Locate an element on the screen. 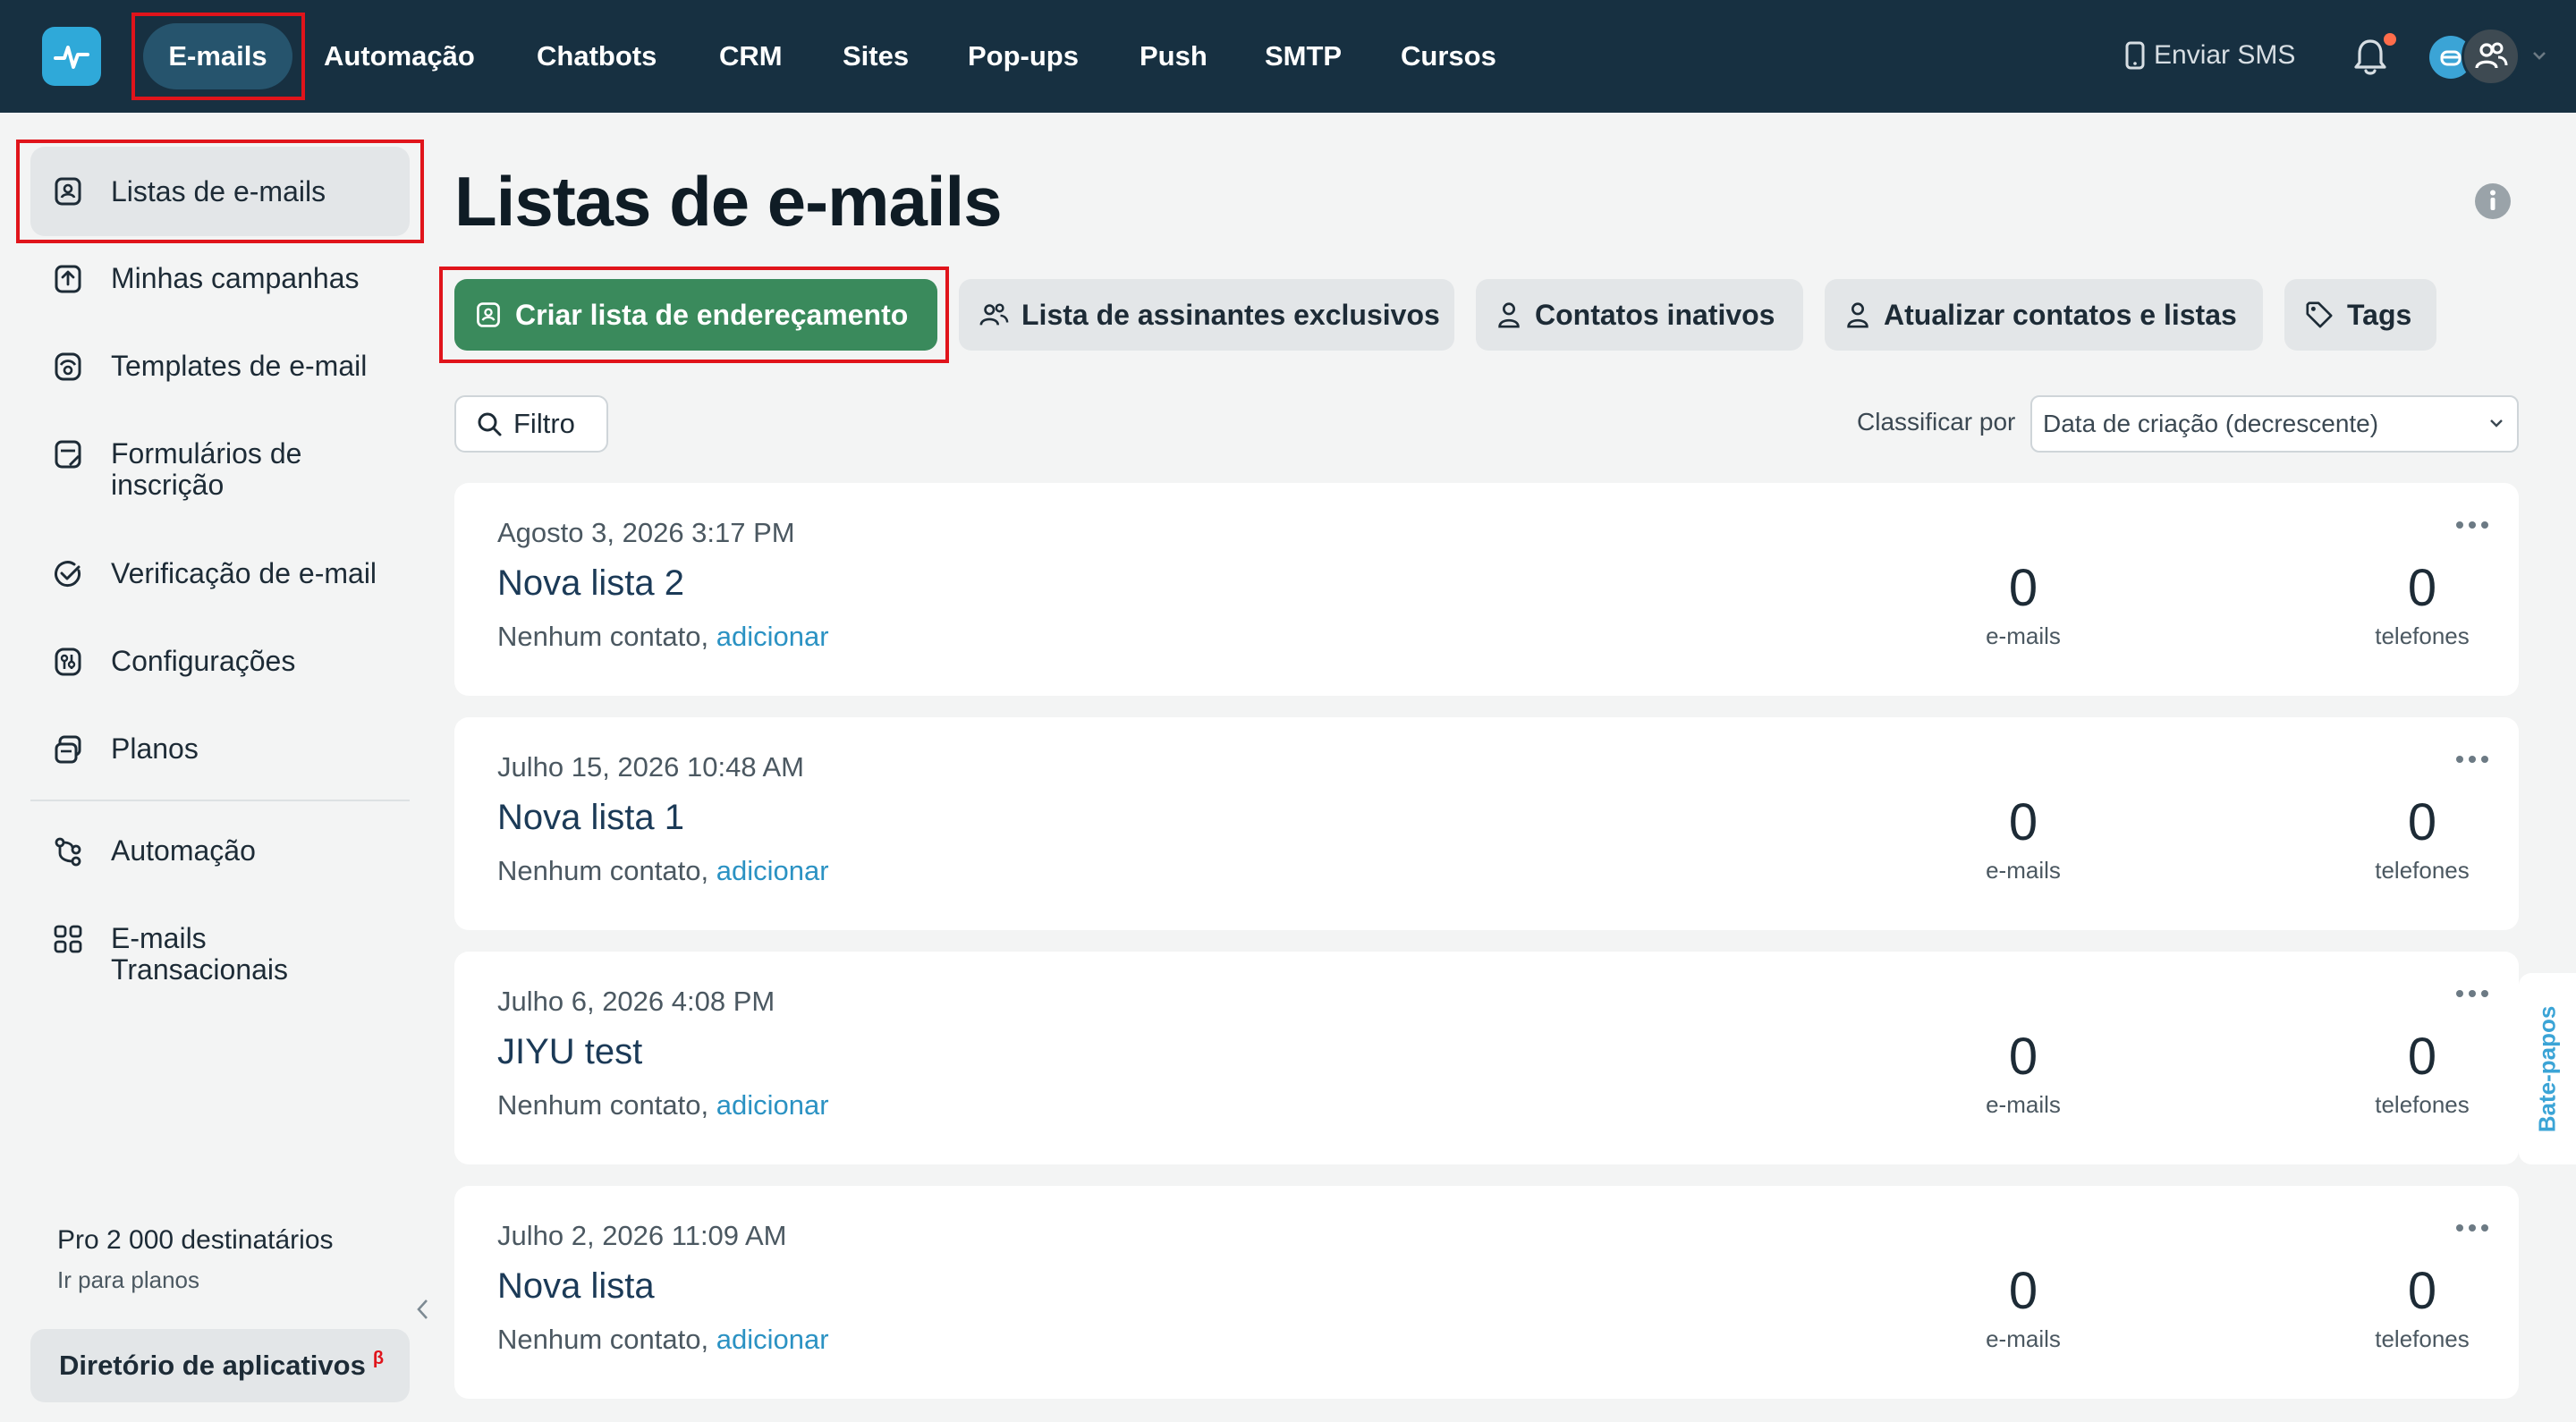 This screenshot has height=1422, width=2576. update-contacts-button: Atualizar contatos e listas is located at coordinates (2044, 315).